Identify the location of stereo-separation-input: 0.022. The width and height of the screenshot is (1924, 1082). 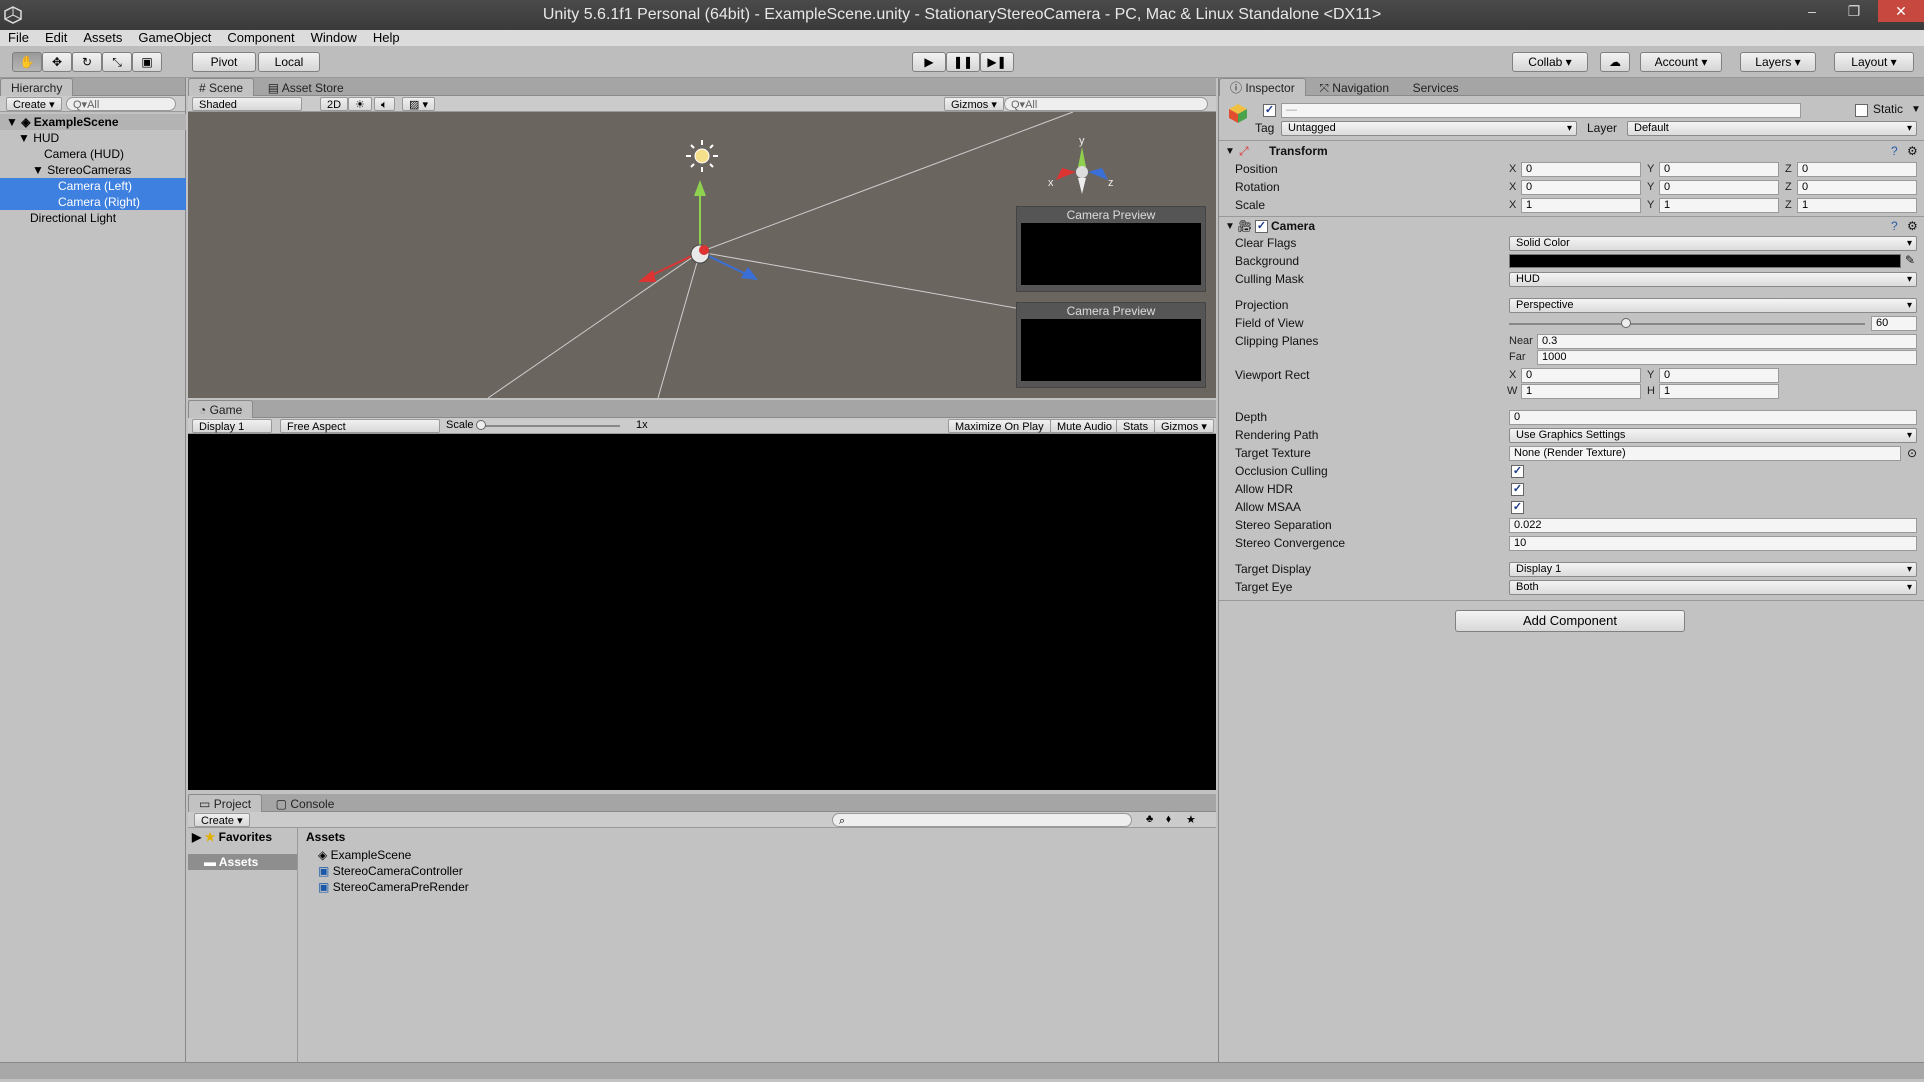
(1713, 525).